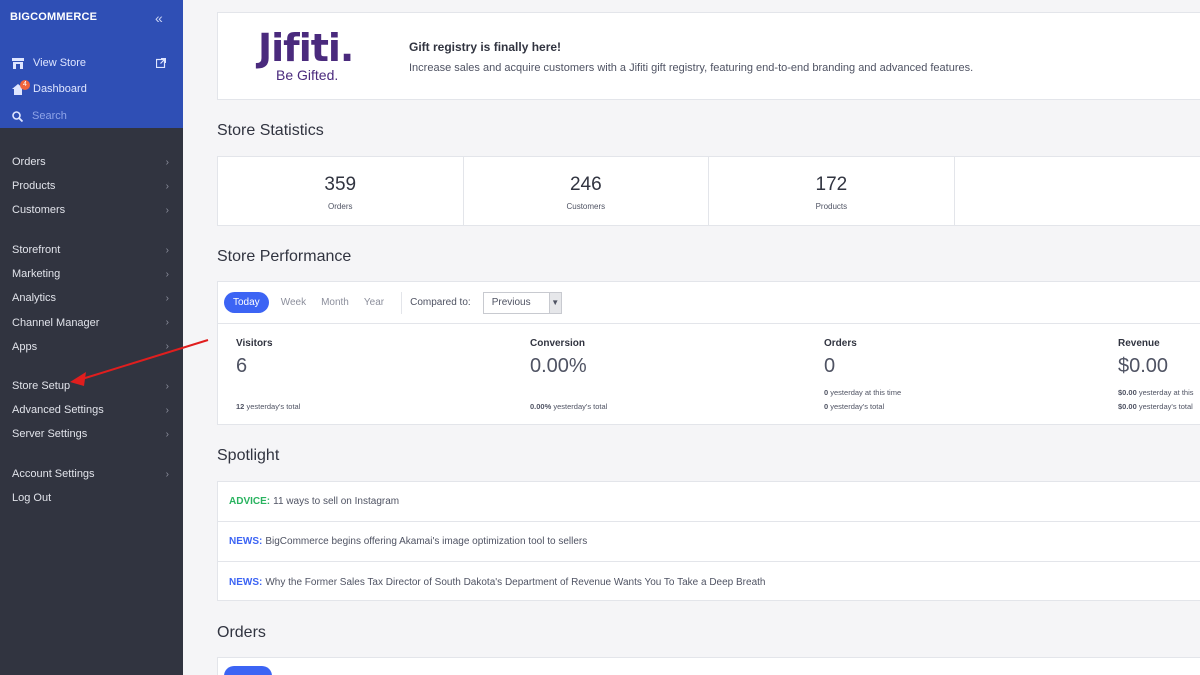 The height and width of the screenshot is (675, 1200). I want to click on compared-to-label: Compared to:, so click(440, 302).